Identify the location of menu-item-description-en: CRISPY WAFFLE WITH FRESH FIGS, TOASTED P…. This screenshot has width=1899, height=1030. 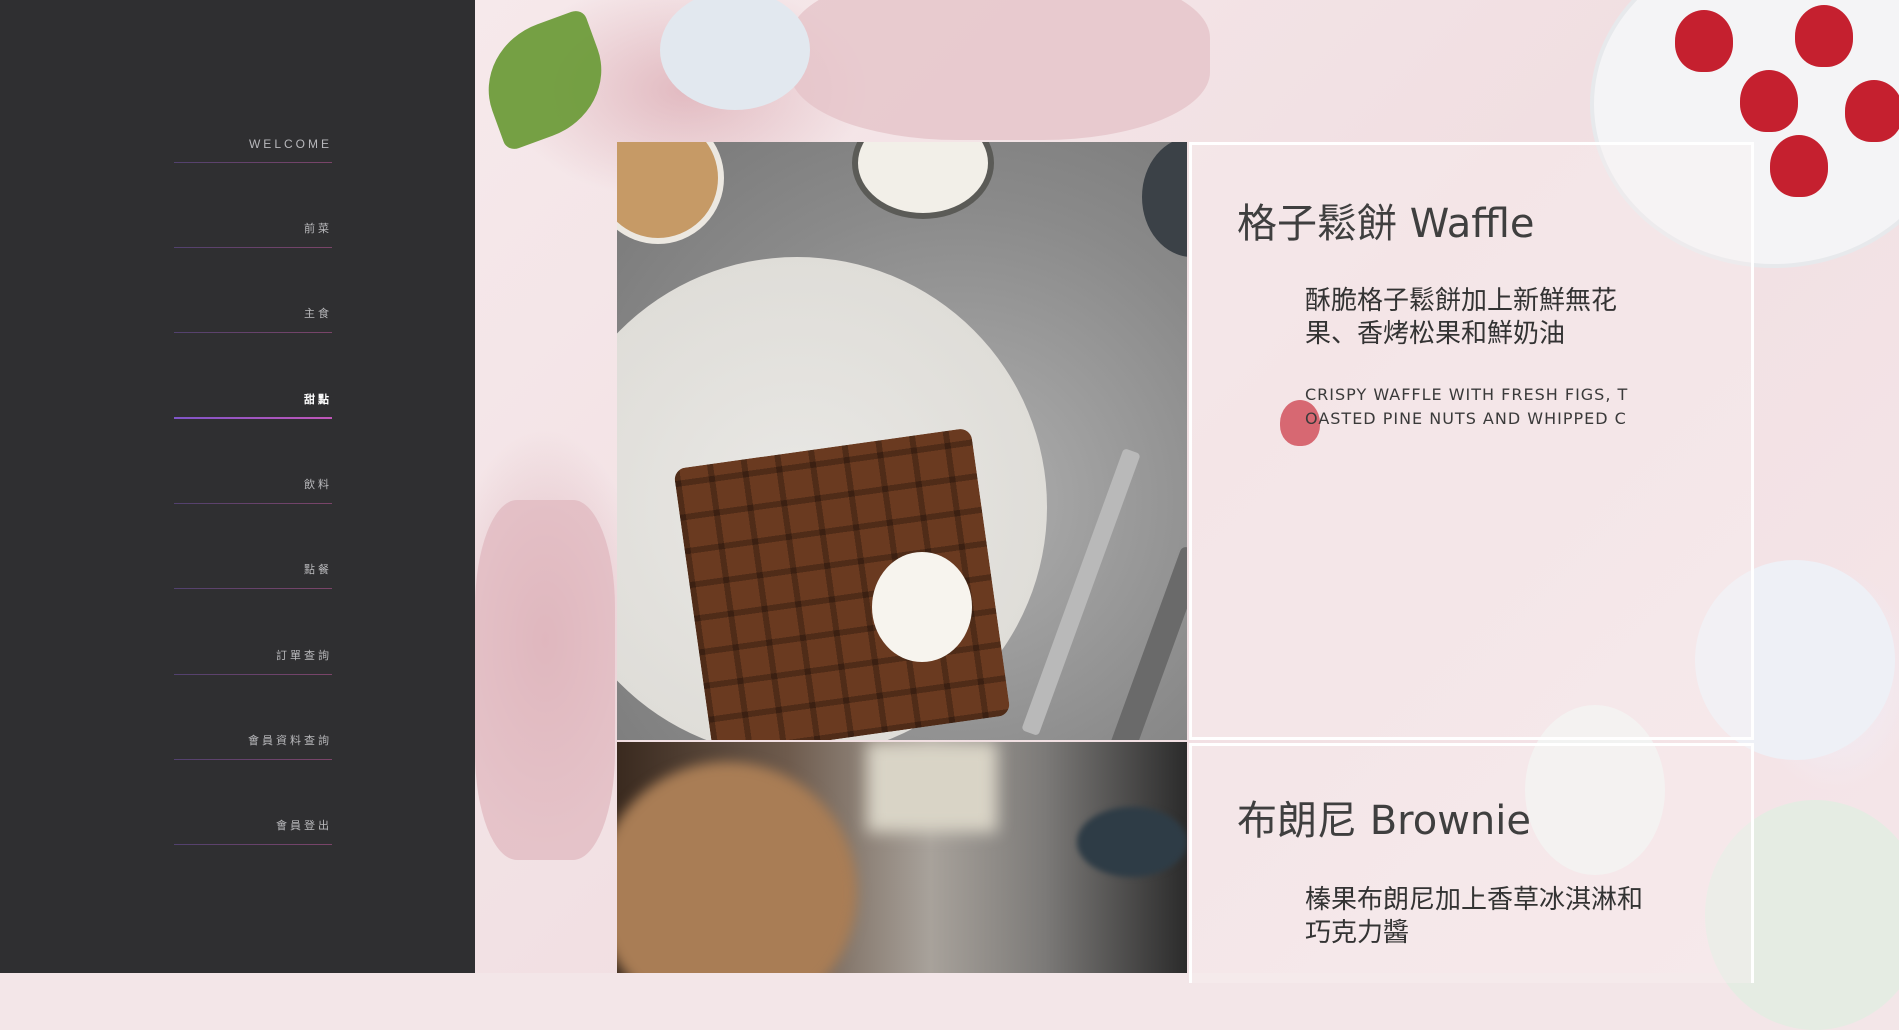
(1467, 406).